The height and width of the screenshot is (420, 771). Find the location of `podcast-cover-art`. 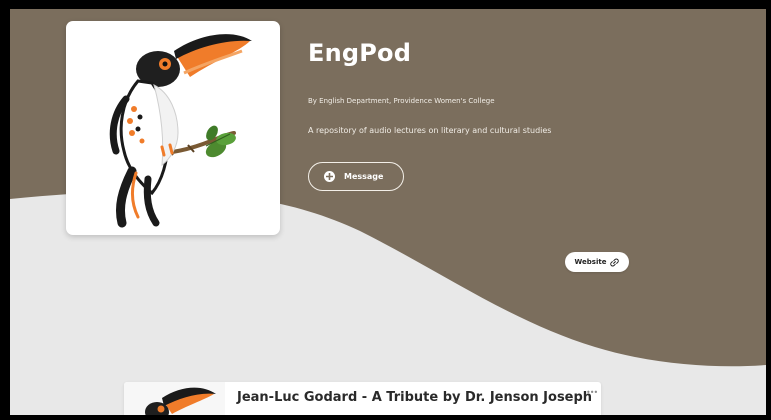

podcast-cover-art is located at coordinates (173, 128).